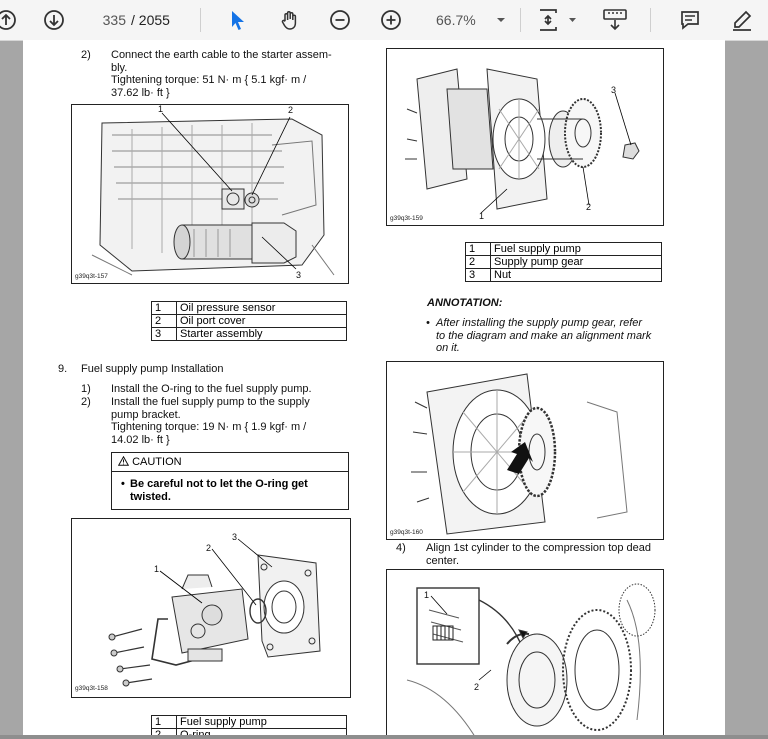 The image size is (768, 739). I want to click on step-2b-line2: pump bracket., so click(146, 414).